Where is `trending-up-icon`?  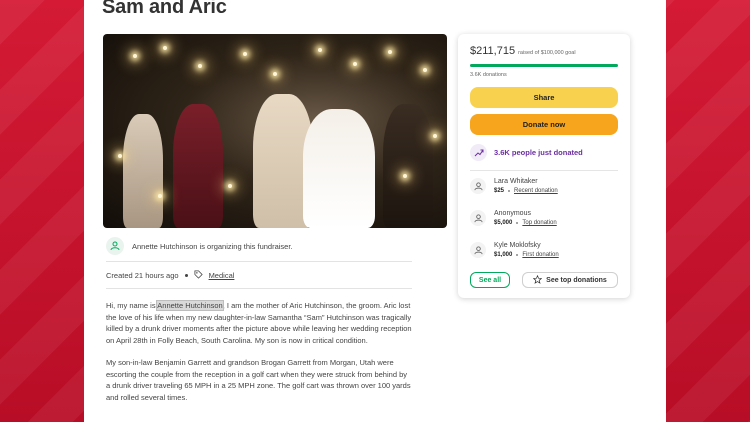
trending-up-icon is located at coordinates (478, 152).